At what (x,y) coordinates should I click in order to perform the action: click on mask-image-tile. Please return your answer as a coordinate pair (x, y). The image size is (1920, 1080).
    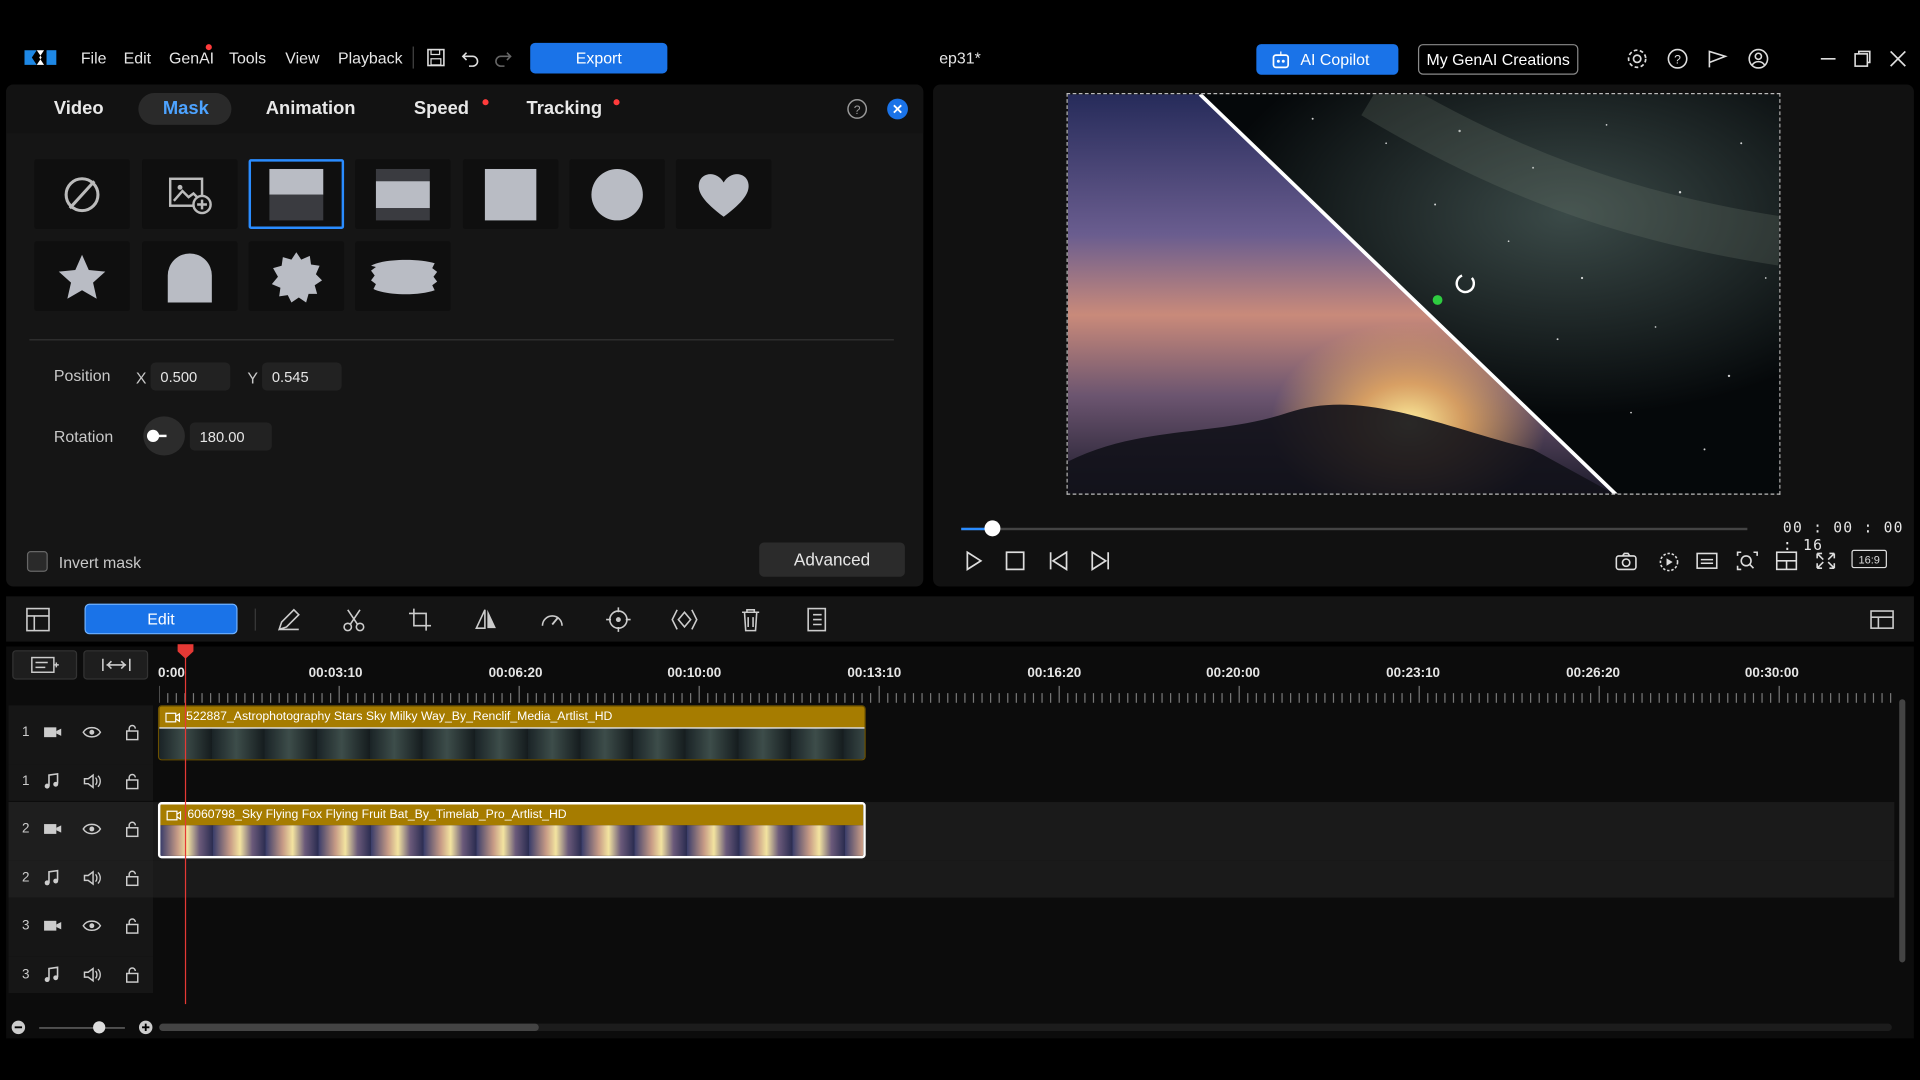
    Looking at the image, I should click on (190, 194).